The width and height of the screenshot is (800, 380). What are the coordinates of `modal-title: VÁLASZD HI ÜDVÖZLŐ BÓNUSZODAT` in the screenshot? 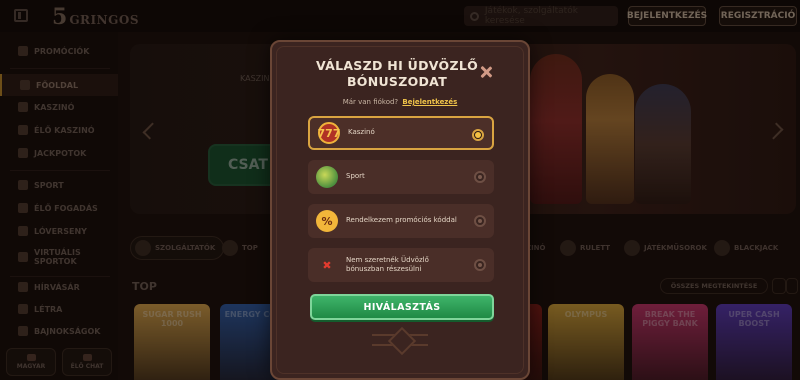 It's located at (397, 74).